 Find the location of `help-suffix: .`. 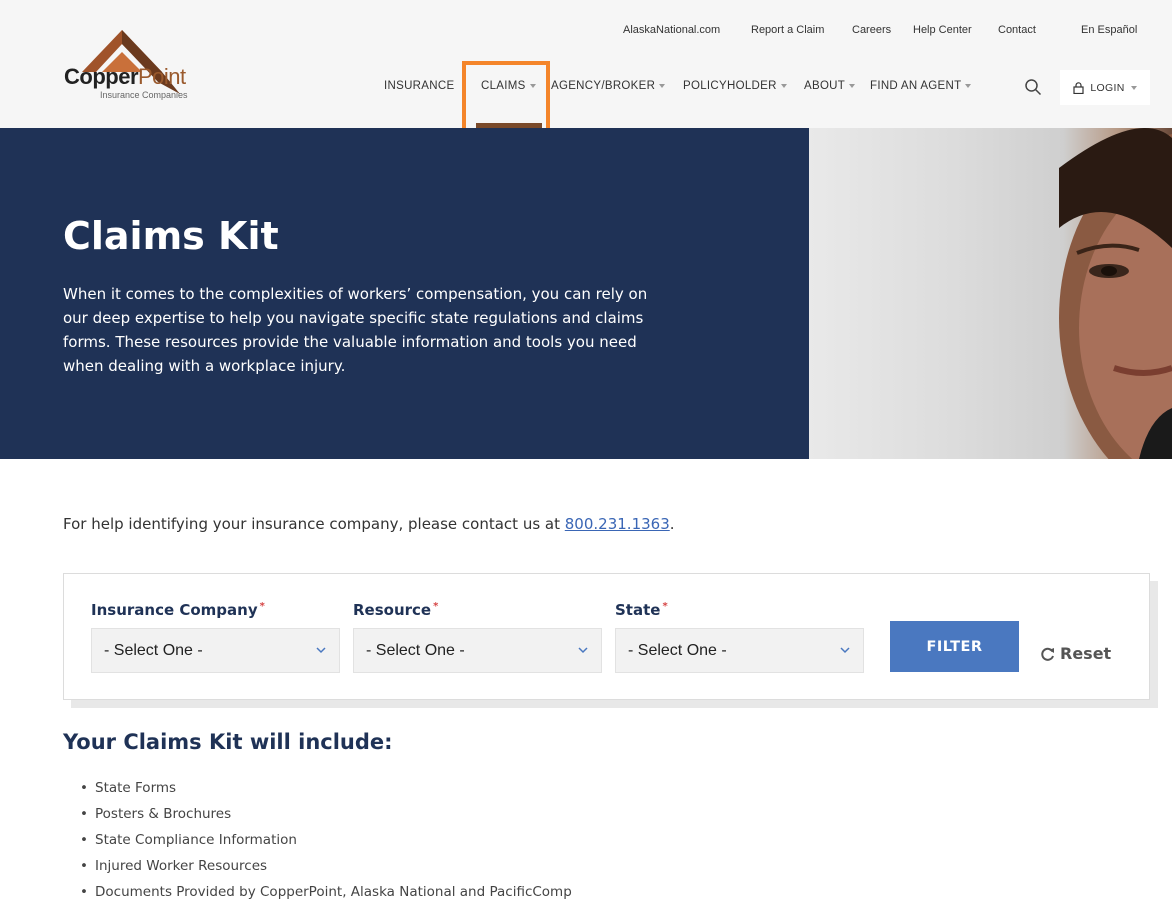

help-suffix: . is located at coordinates (672, 524).